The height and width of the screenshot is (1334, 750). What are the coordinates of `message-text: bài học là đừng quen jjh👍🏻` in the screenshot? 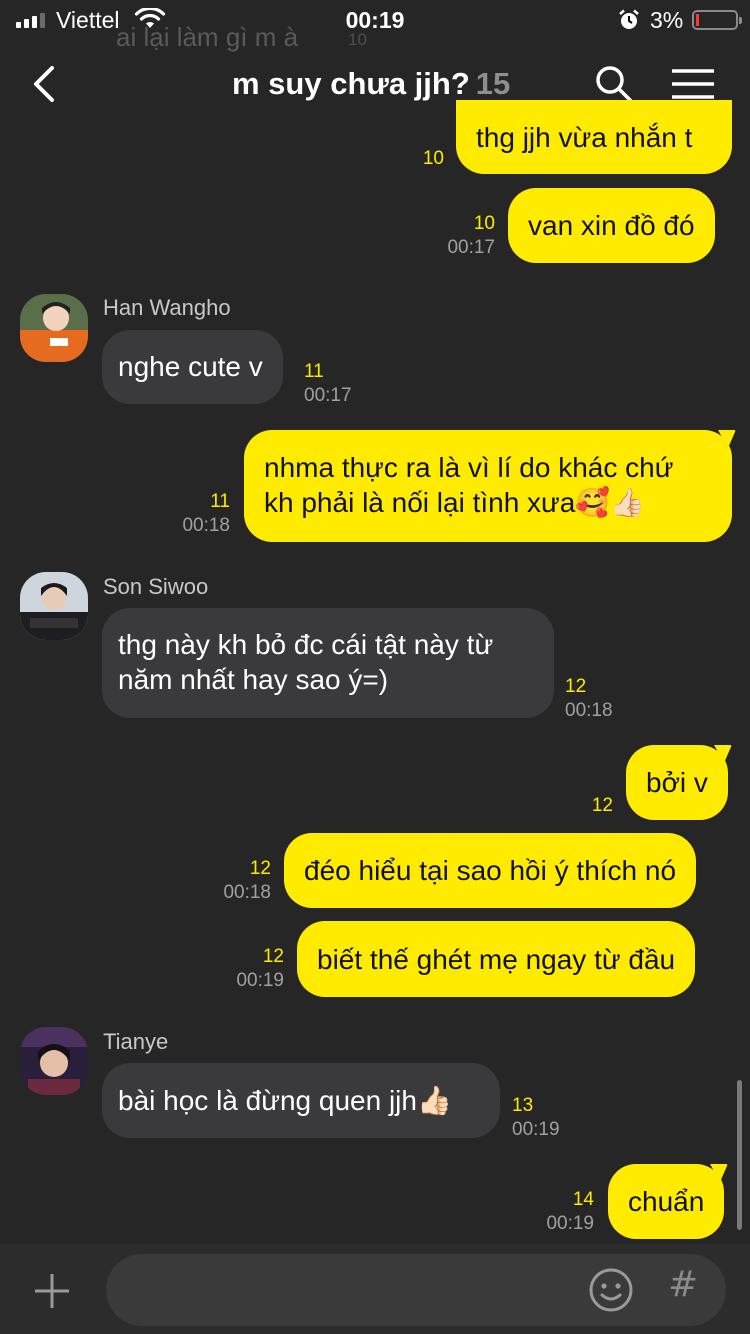 It's located at (285, 1100).